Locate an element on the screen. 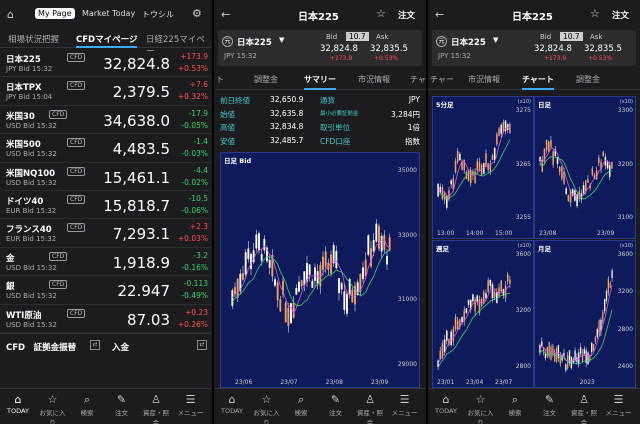  quote-row: 銀 USD Bid 15:32 CFD 22.947 -0.113 -0.49% is located at coordinates (106, 290).